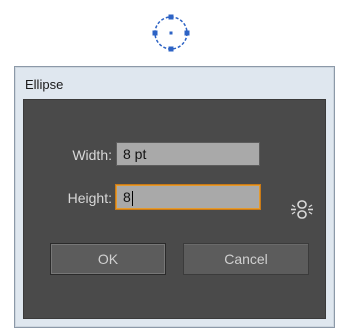 This screenshot has height=331, width=339. What do you see at coordinates (108, 259) in the screenshot?
I see `ok-button: OK` at bounding box center [108, 259].